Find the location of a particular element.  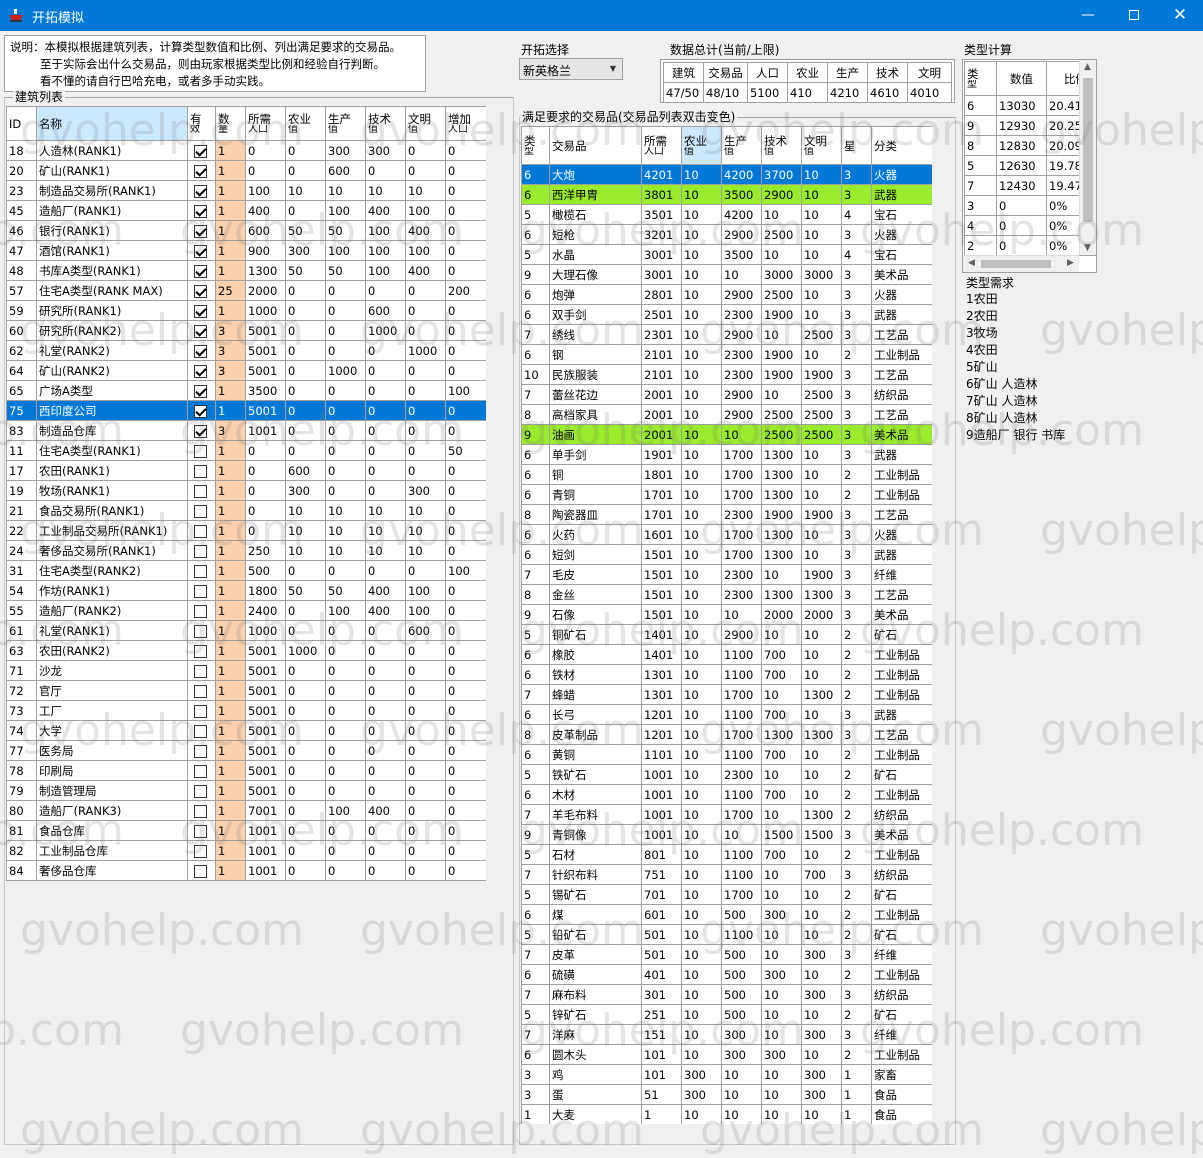

table-row: 64 矿山(RANK2) 3 5001 0 1000 0 0 0 is located at coordinates (246, 370).